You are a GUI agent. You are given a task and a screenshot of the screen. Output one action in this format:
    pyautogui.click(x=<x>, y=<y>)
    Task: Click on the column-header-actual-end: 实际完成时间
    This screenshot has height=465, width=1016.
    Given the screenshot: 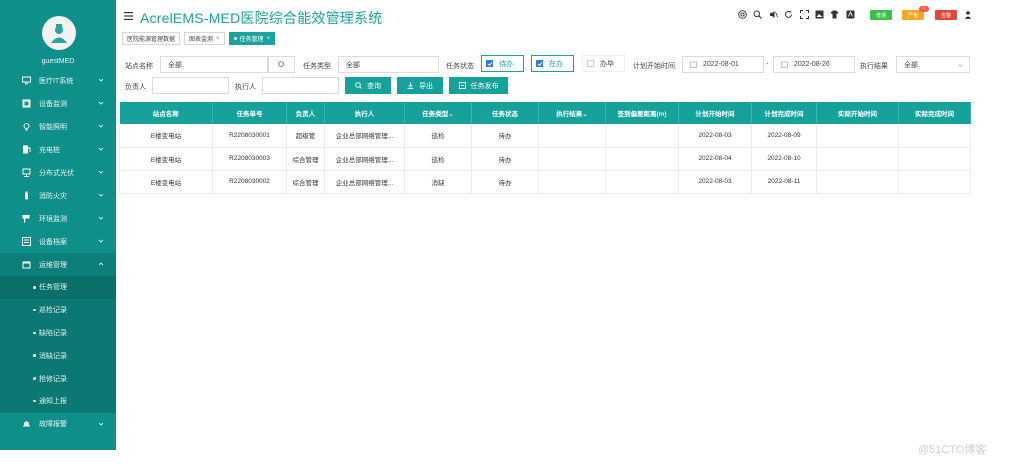 What is the action you would take?
    pyautogui.click(x=934, y=113)
    